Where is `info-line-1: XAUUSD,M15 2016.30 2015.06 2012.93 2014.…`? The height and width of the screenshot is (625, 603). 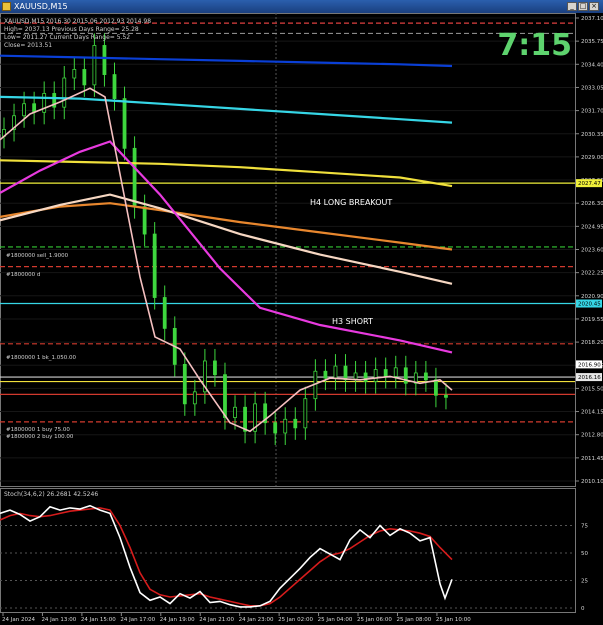 info-line-1: XAUUSD,M15 2016.30 2015.06 2012.93 2014.… is located at coordinates (77, 21).